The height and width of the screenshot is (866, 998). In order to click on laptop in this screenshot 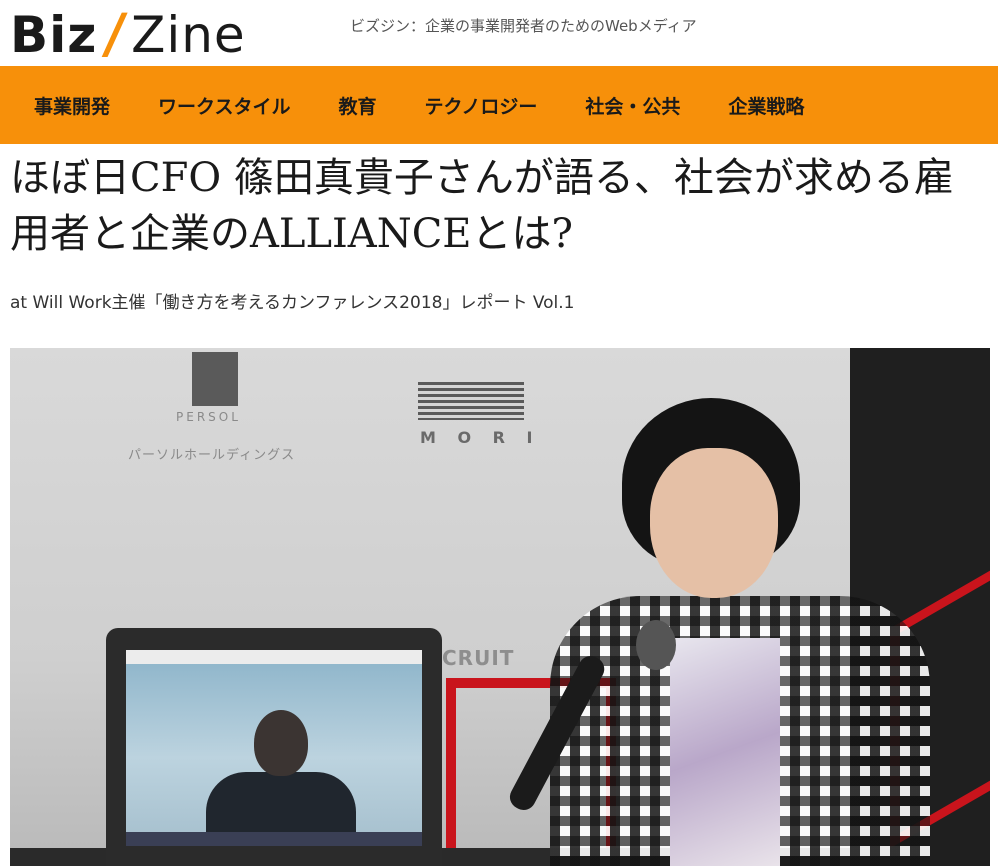, I will do `click(274, 747)`.